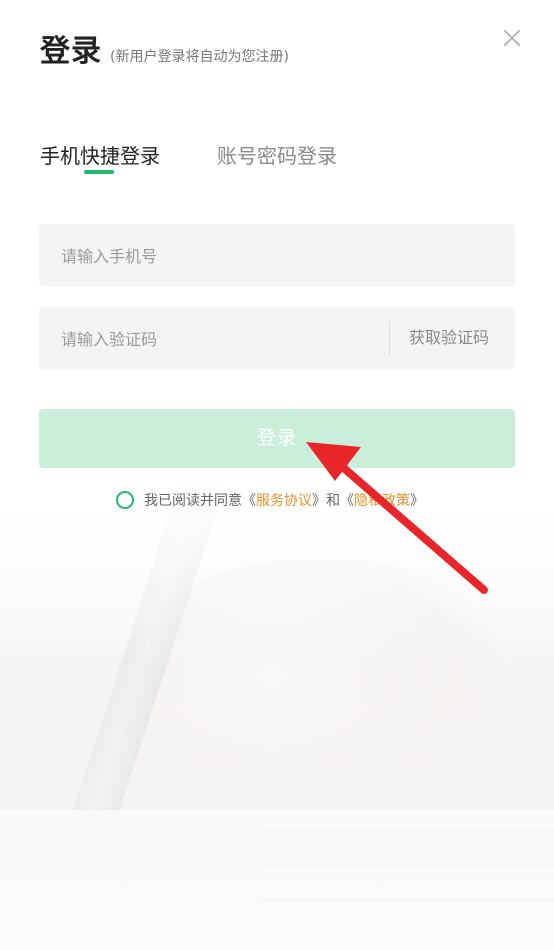 Image resolution: width=554 pixels, height=950 pixels. I want to click on phone-field, so click(277, 256).